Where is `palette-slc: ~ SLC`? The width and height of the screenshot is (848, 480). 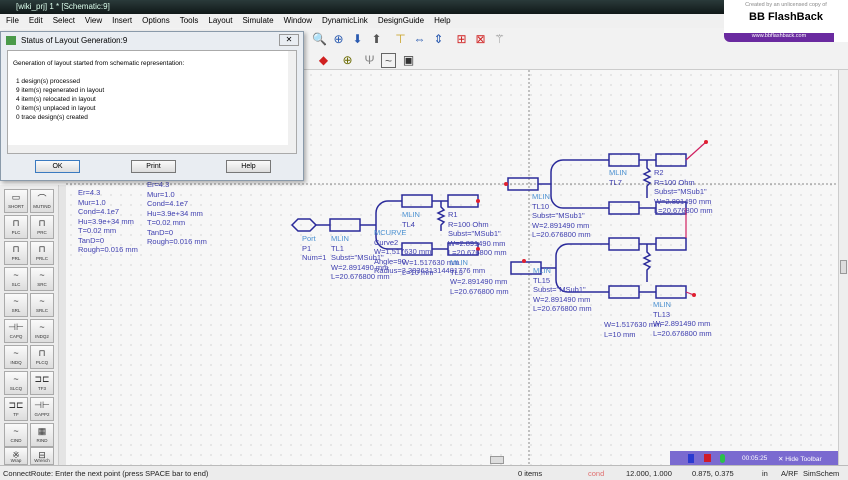 palette-slc: ~ SLC is located at coordinates (16, 279).